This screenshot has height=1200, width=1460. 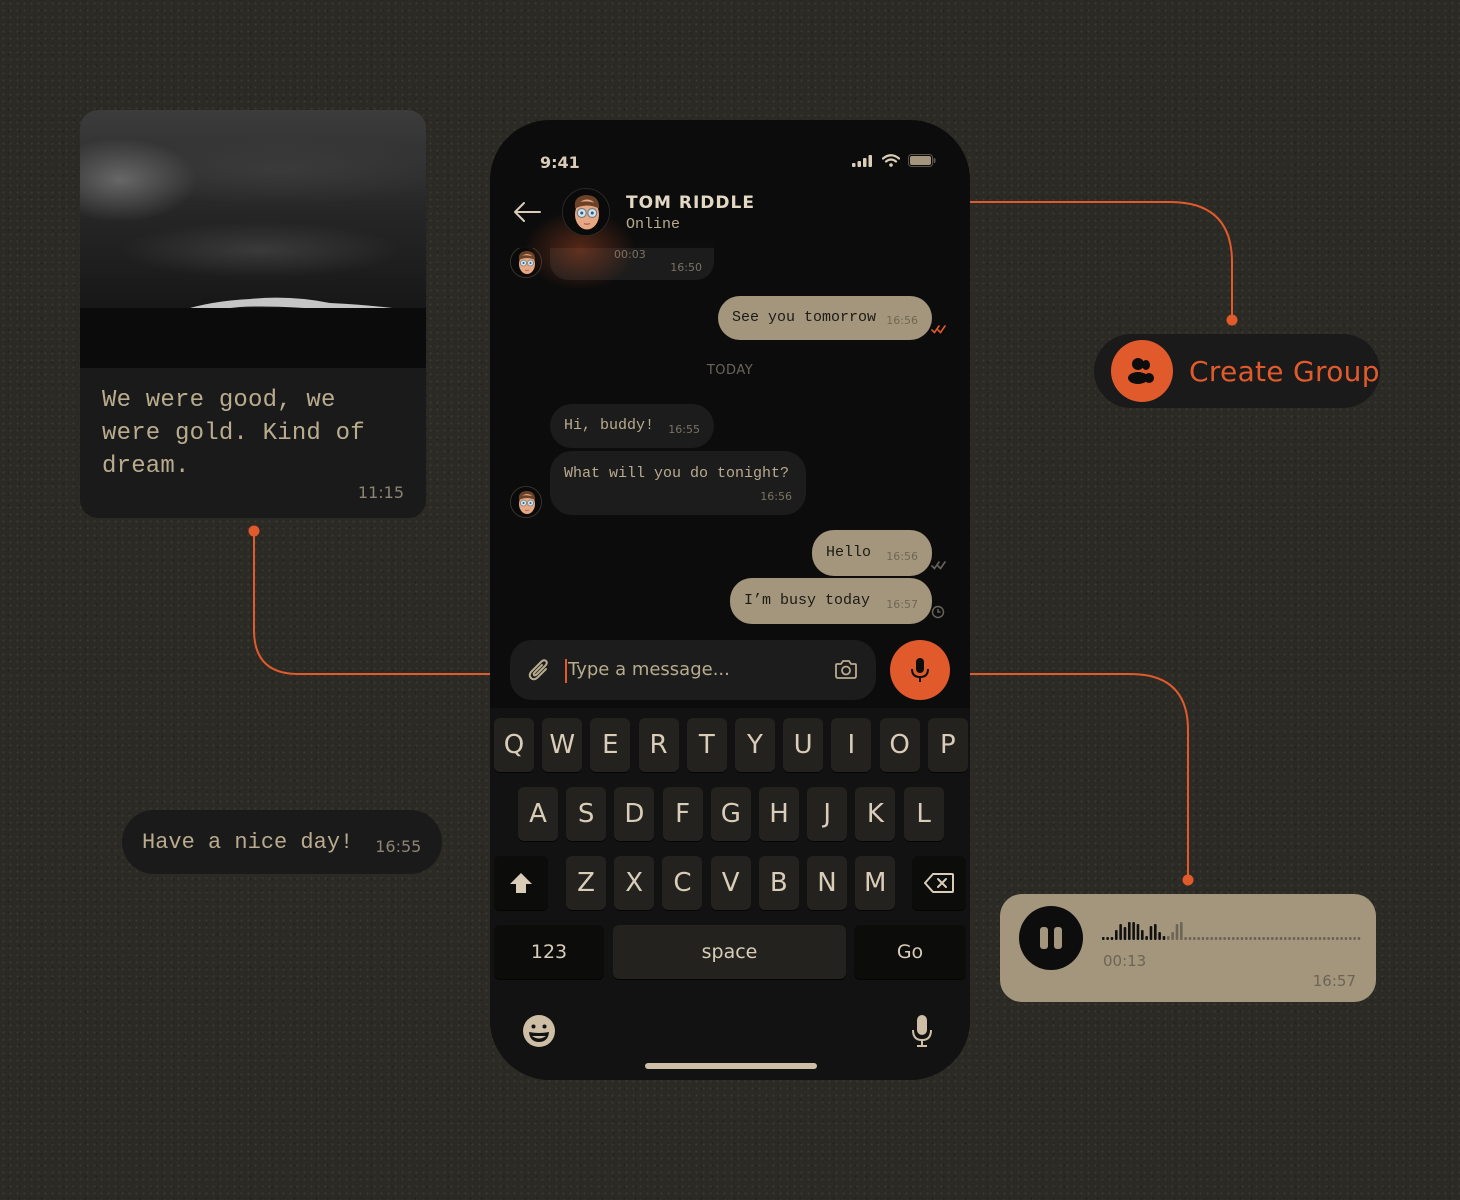 What do you see at coordinates (610, 745) in the screenshot?
I see `key-e: E` at bounding box center [610, 745].